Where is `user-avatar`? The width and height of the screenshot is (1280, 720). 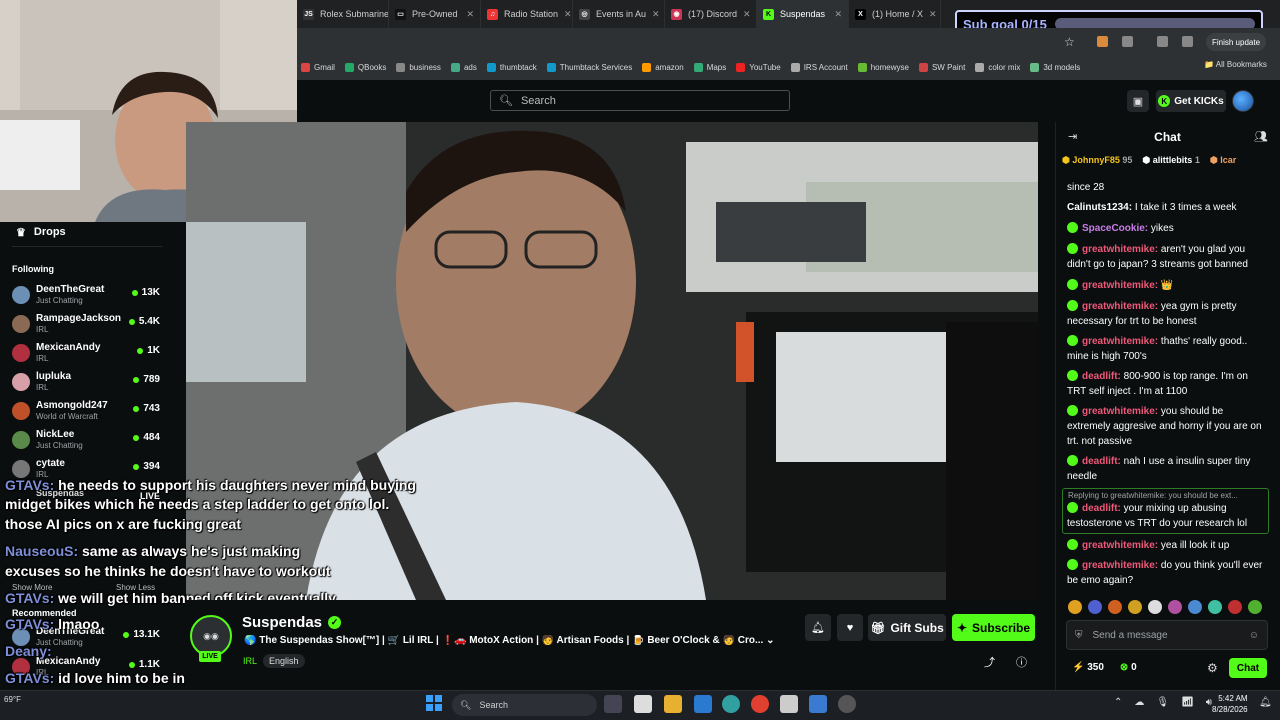
user-avatar is located at coordinates (1243, 101).